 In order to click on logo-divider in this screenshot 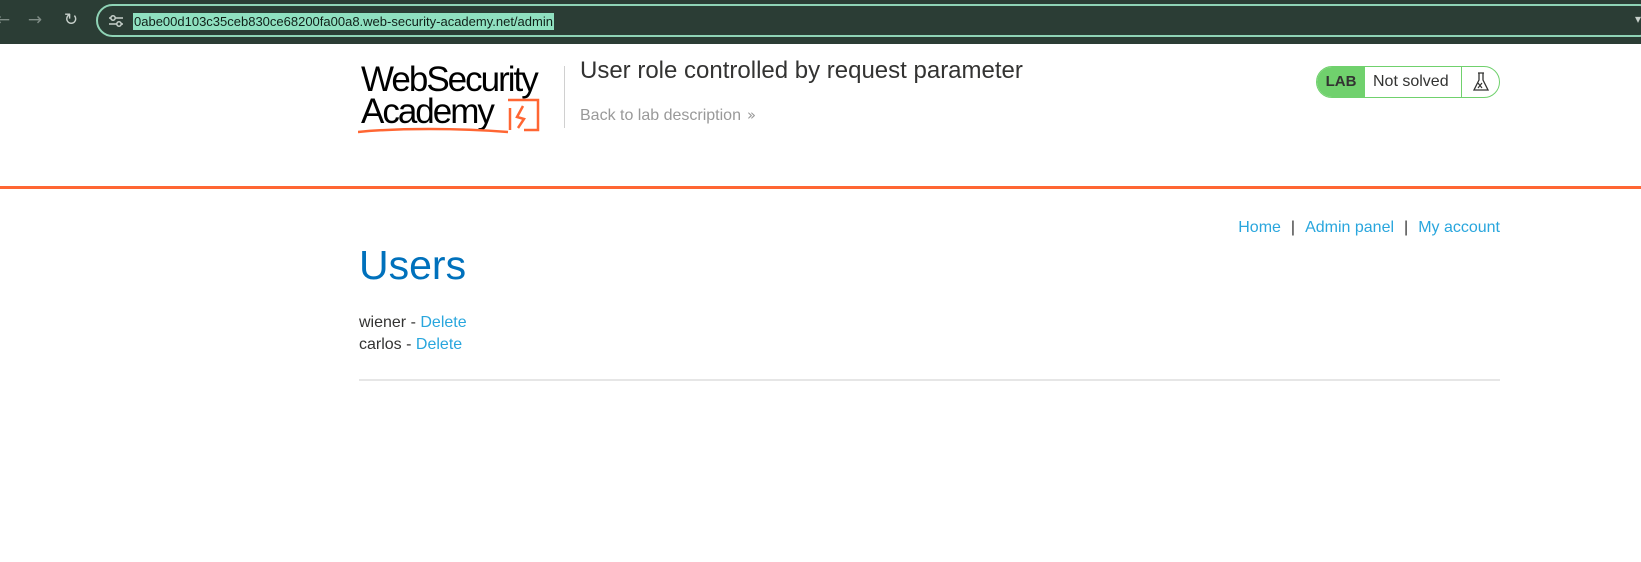, I will do `click(564, 97)`.